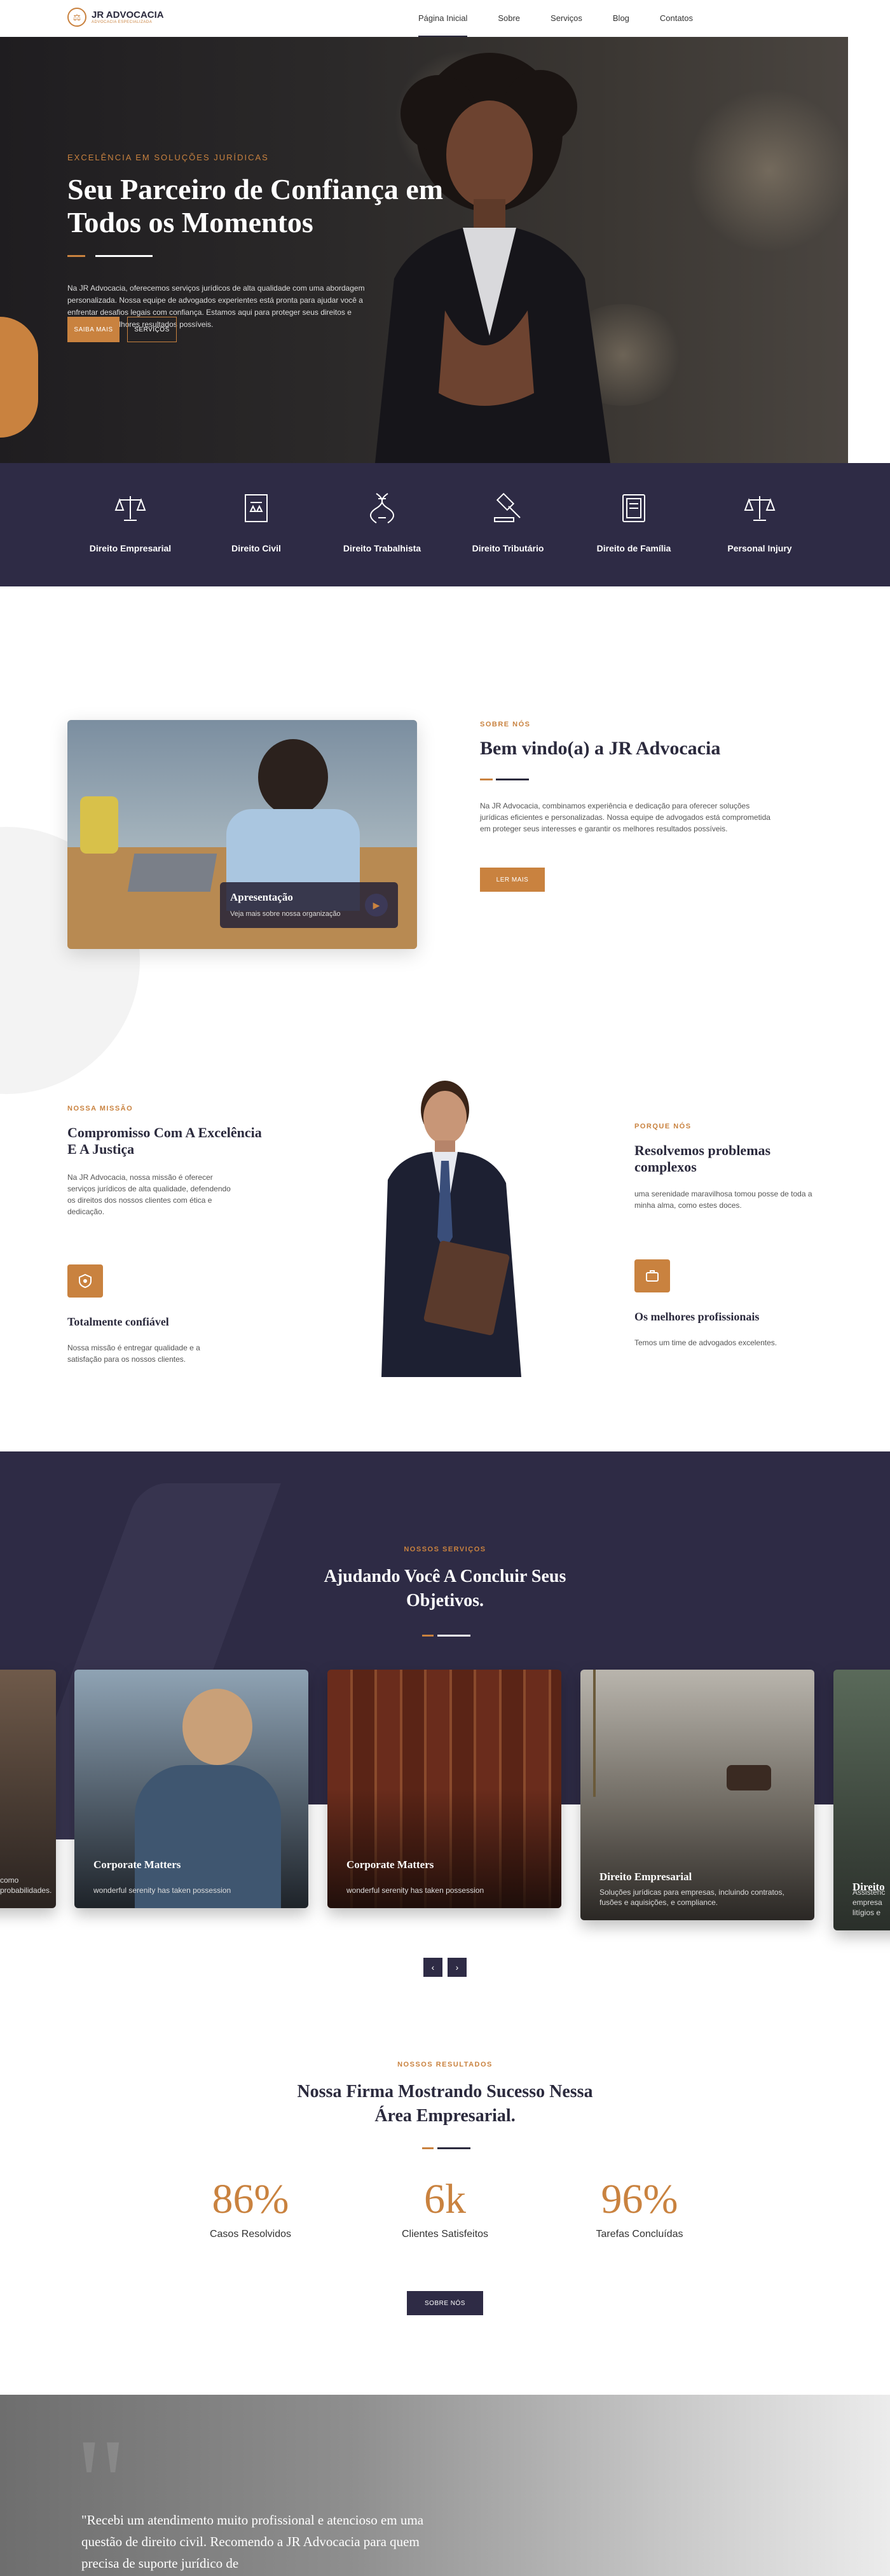 The height and width of the screenshot is (2576, 890). I want to click on brand-tagline: ADVOCACIA ESPECIALIZADA, so click(122, 22).